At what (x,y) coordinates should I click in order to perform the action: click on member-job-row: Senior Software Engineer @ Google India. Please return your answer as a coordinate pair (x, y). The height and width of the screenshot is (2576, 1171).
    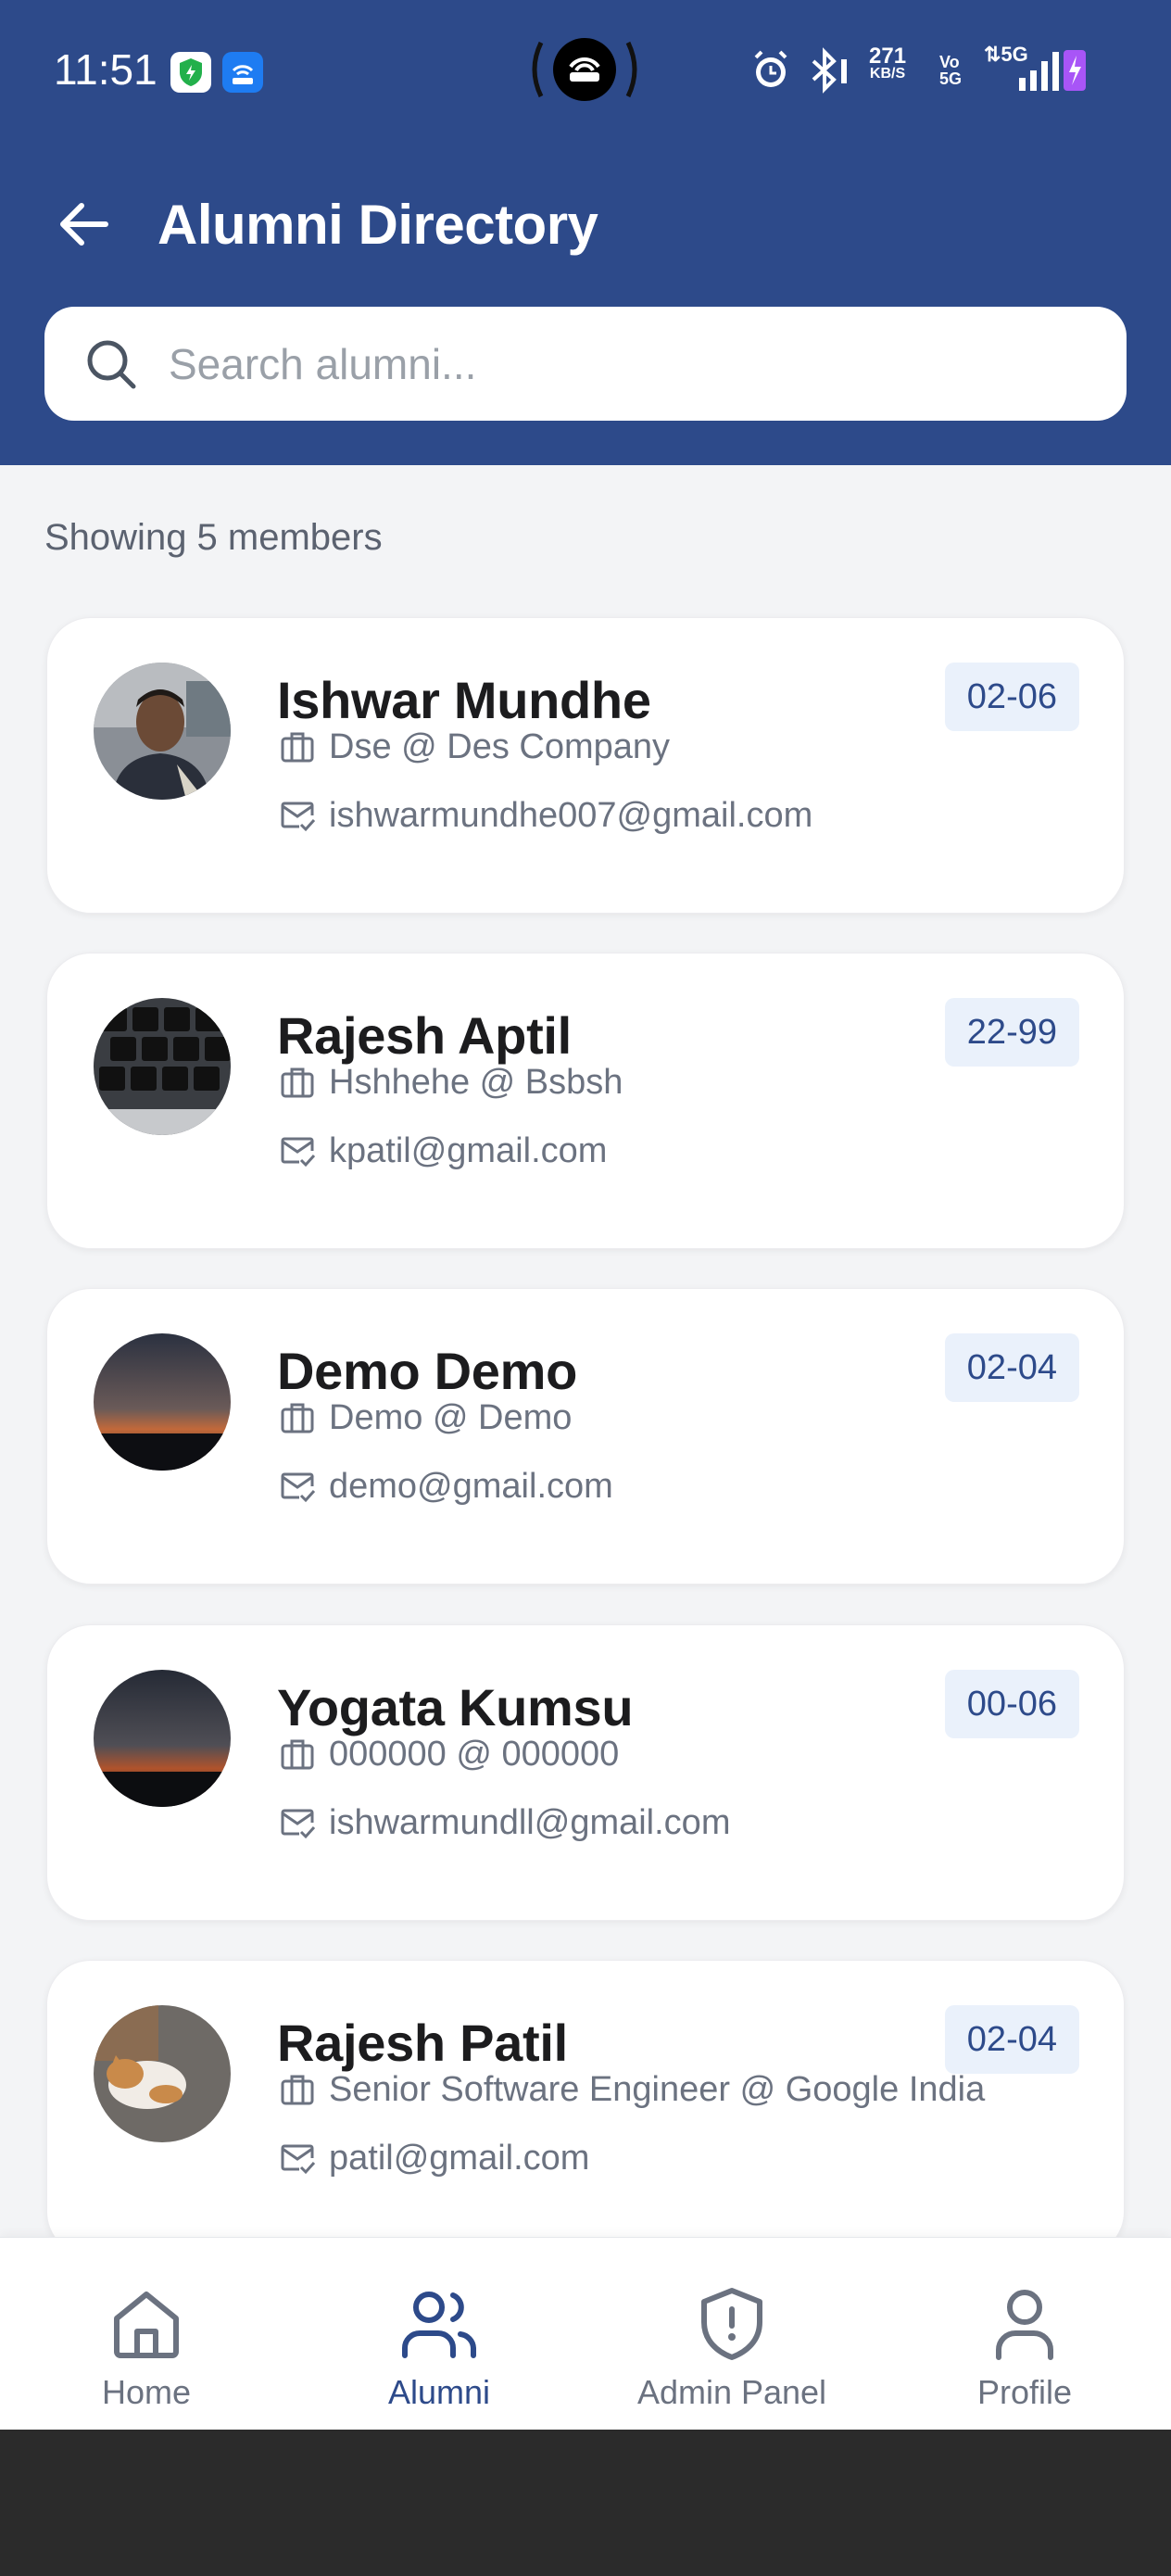
    Looking at the image, I should click on (631, 2089).